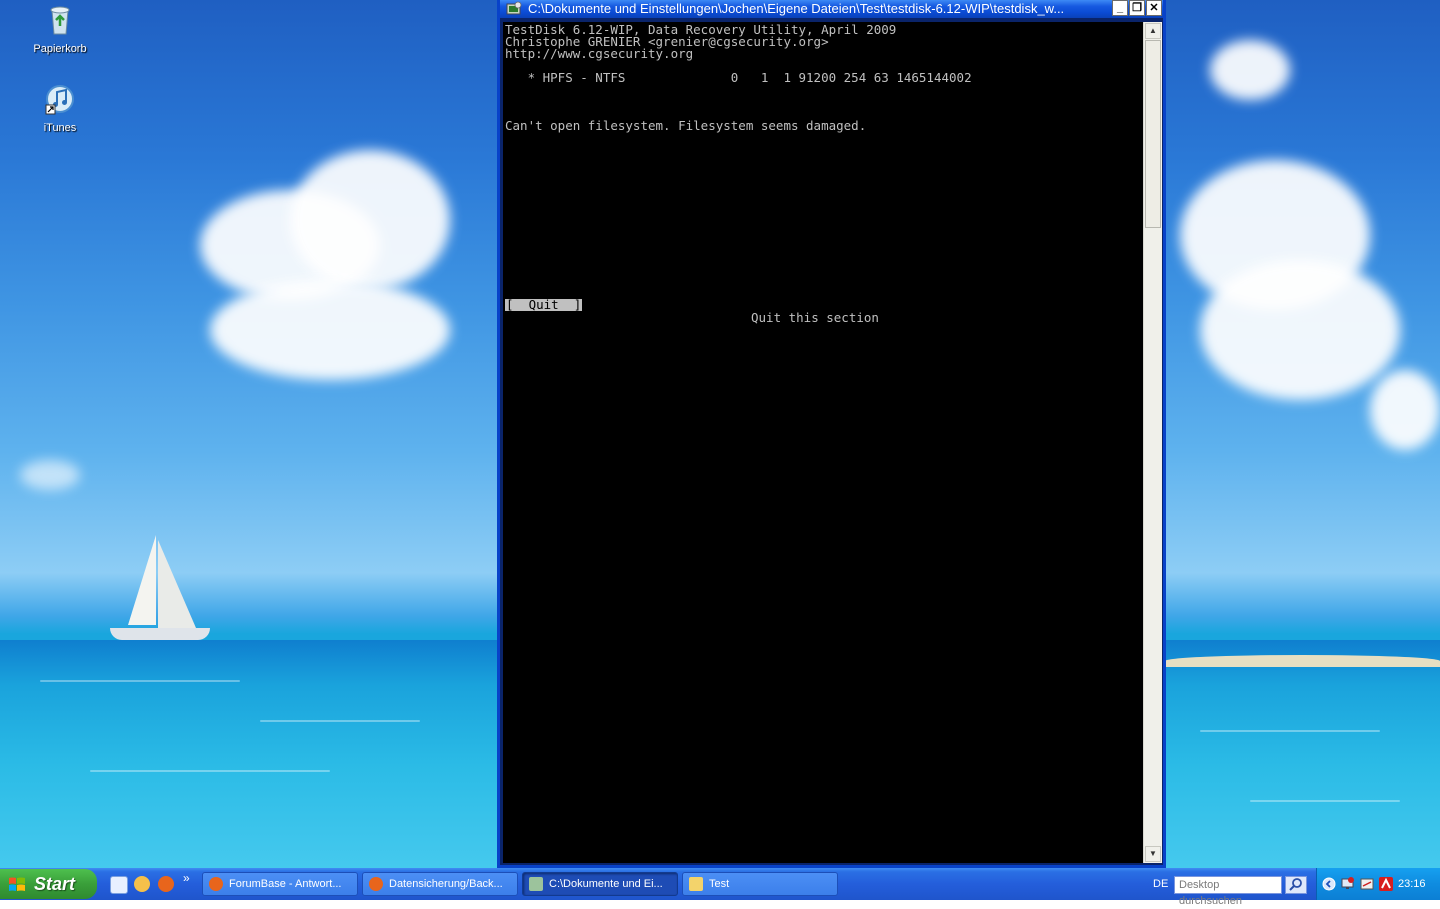 This screenshot has height=909, width=1440. Describe the element at coordinates (119, 885) in the screenshot. I see `show-desktop-icon` at that location.